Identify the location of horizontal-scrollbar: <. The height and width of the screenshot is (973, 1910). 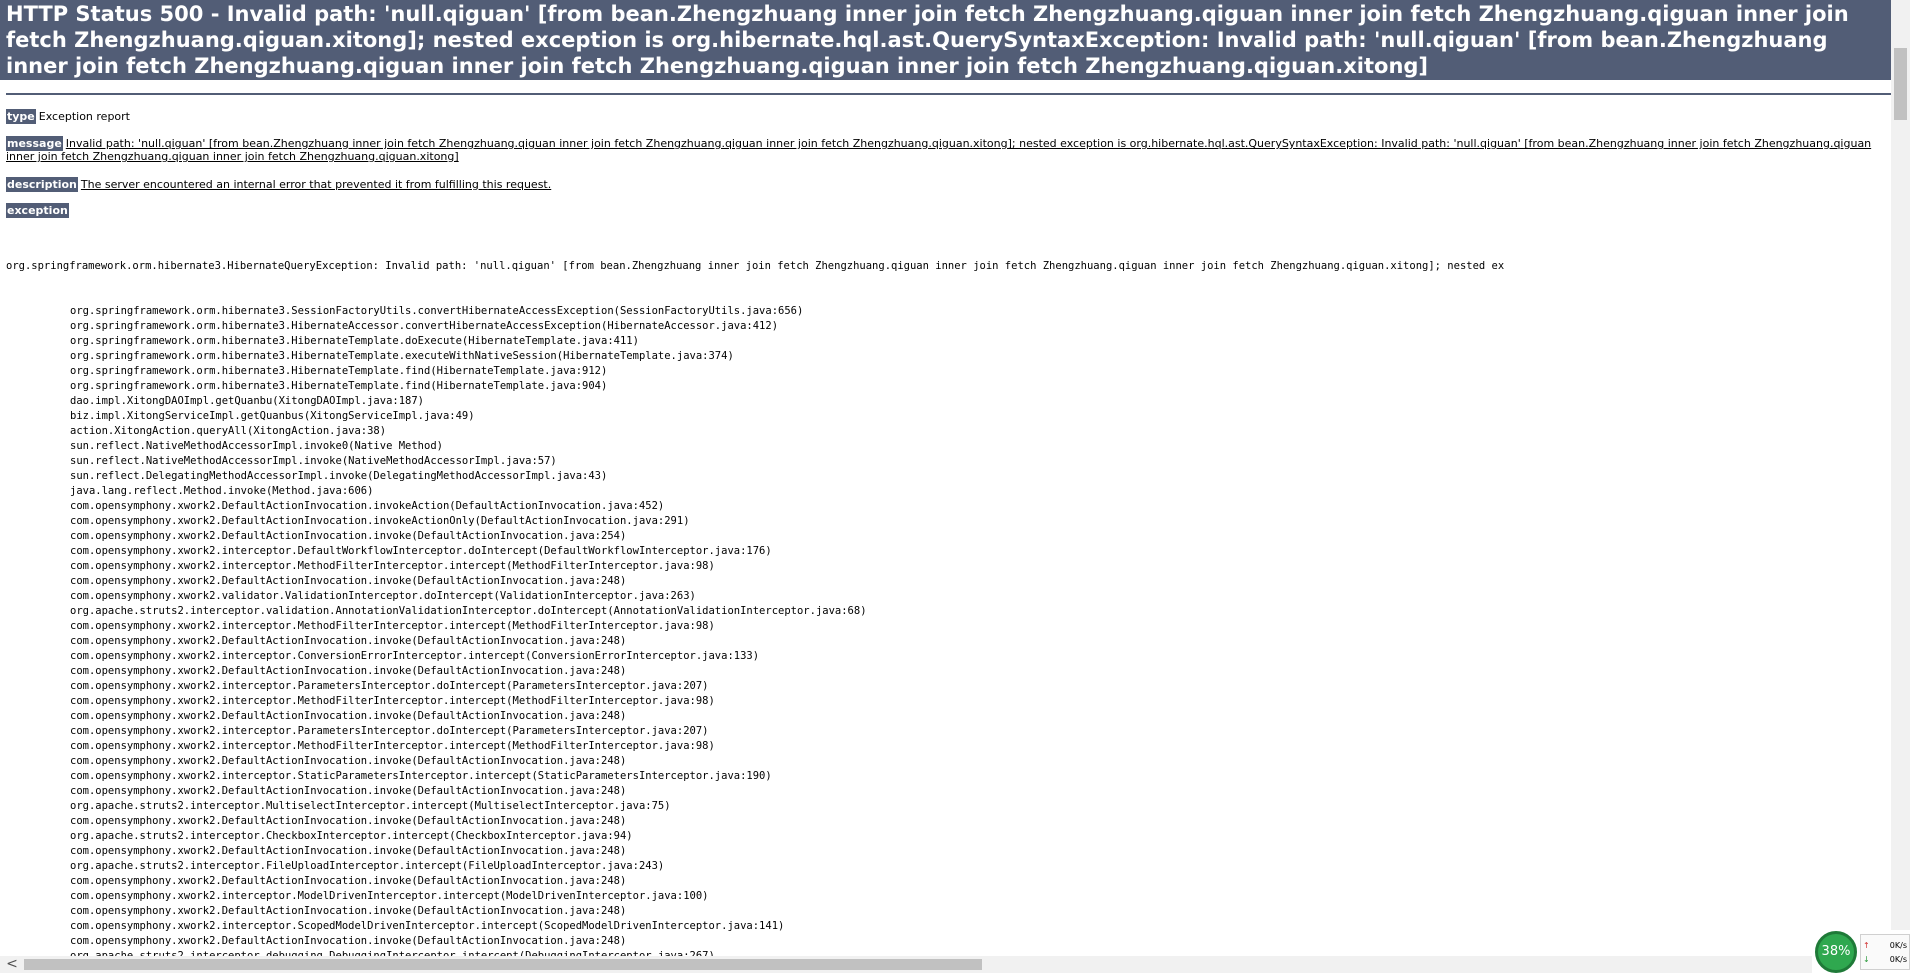
(945, 964).